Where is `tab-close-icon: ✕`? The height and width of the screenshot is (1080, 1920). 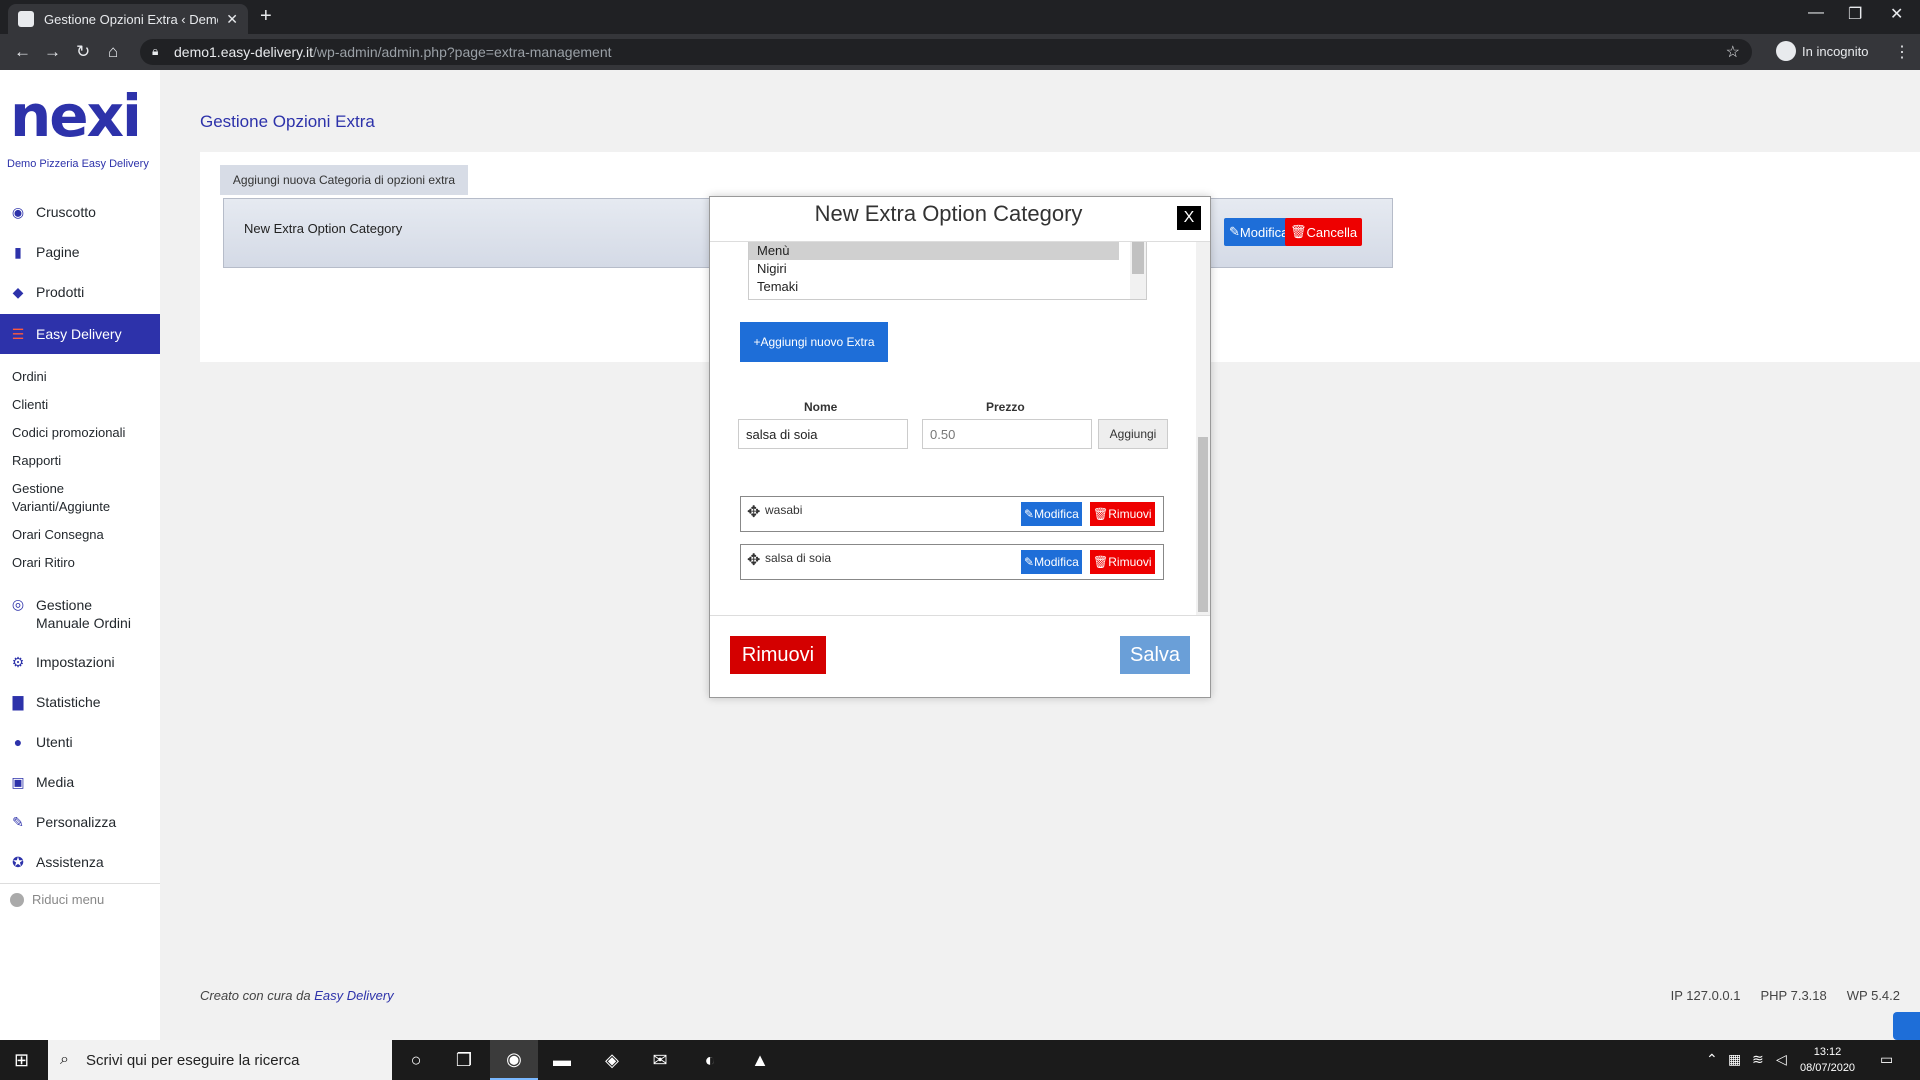 tab-close-icon: ✕ is located at coordinates (232, 19).